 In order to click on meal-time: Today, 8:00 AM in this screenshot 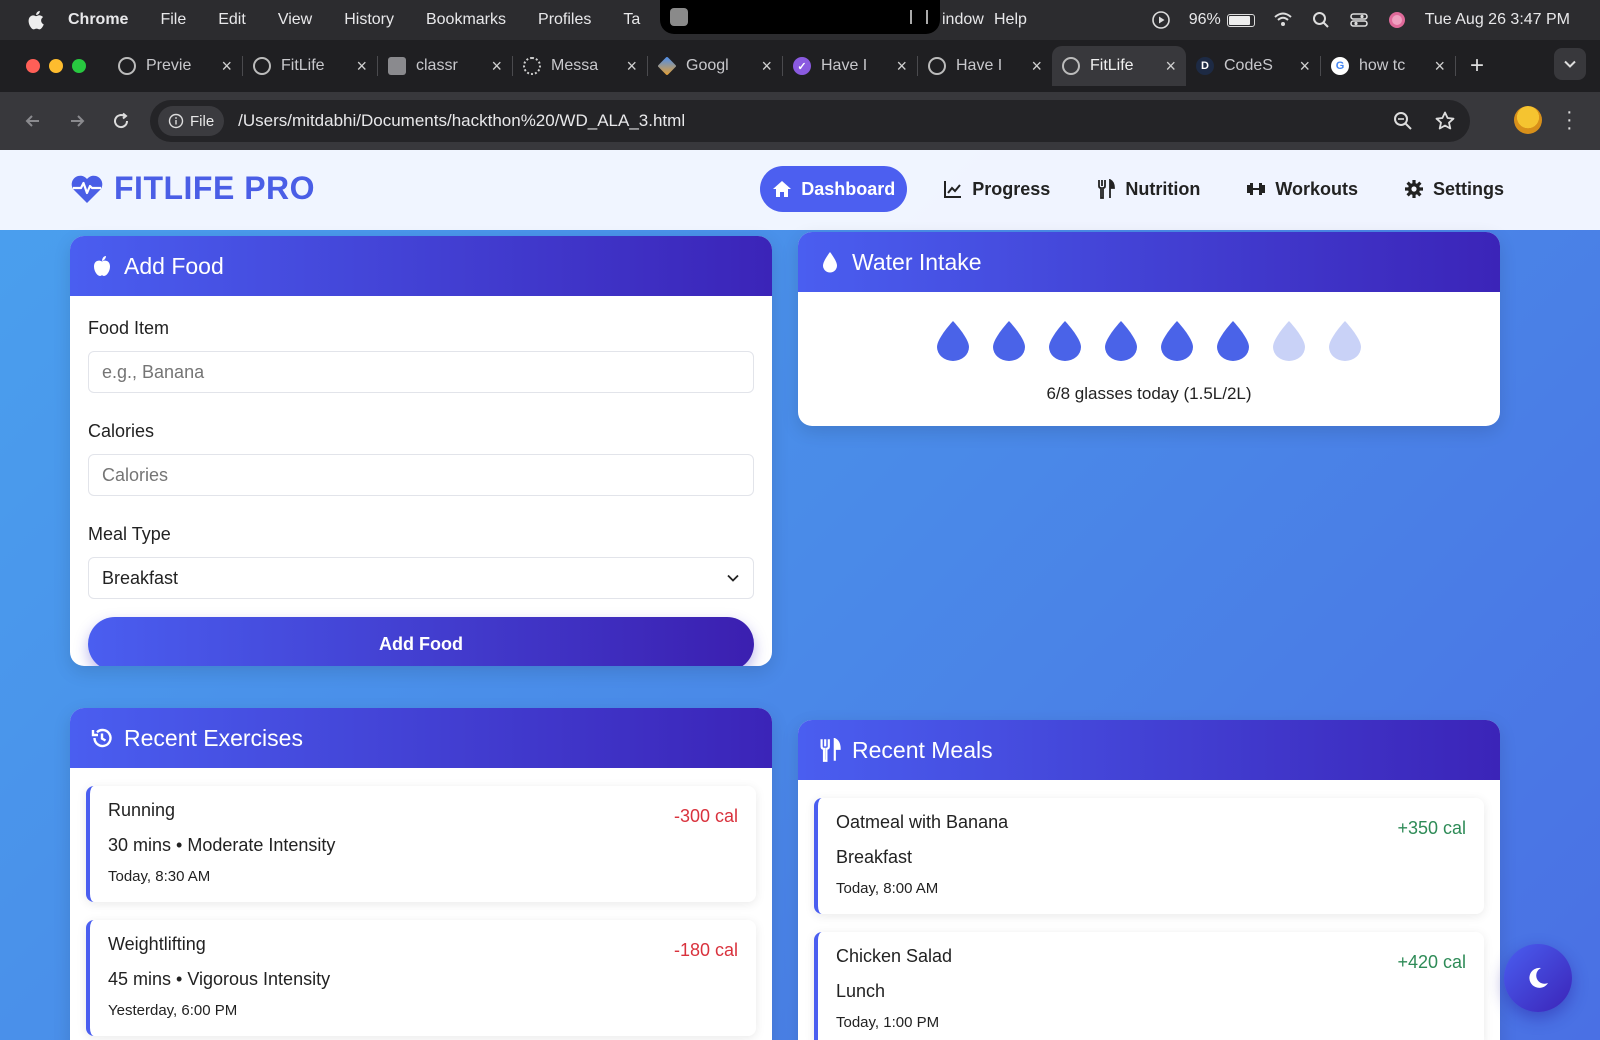, I will do `click(887, 888)`.